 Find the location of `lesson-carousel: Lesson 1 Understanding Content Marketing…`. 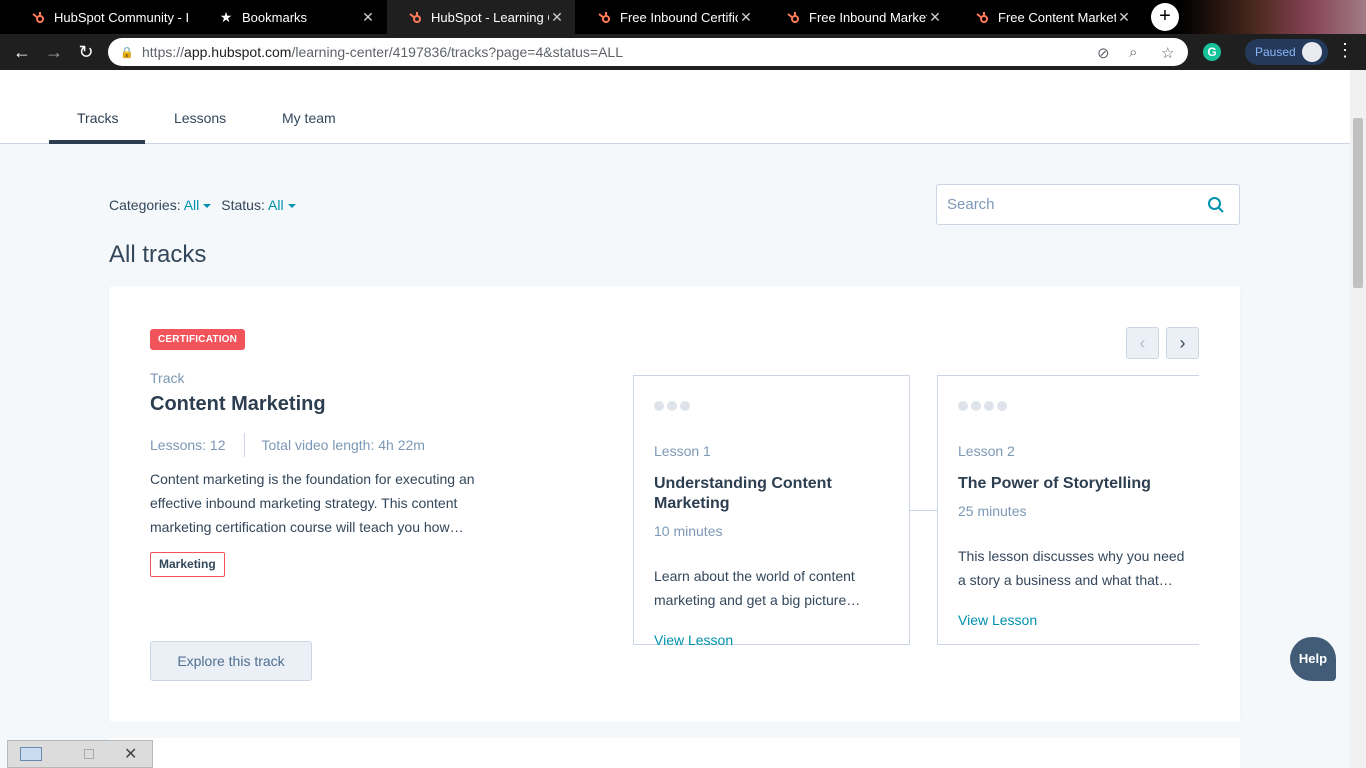

lesson-carousel: Lesson 1 Understanding Content Marketing… is located at coordinates (916, 510).